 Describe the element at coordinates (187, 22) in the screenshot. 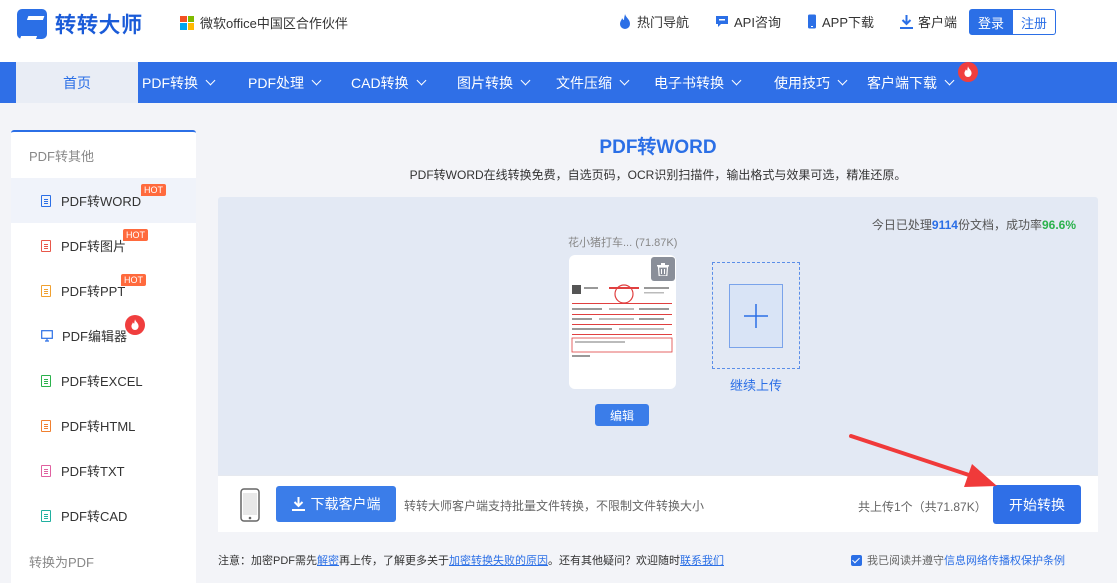

I see `microsoft-icon` at that location.